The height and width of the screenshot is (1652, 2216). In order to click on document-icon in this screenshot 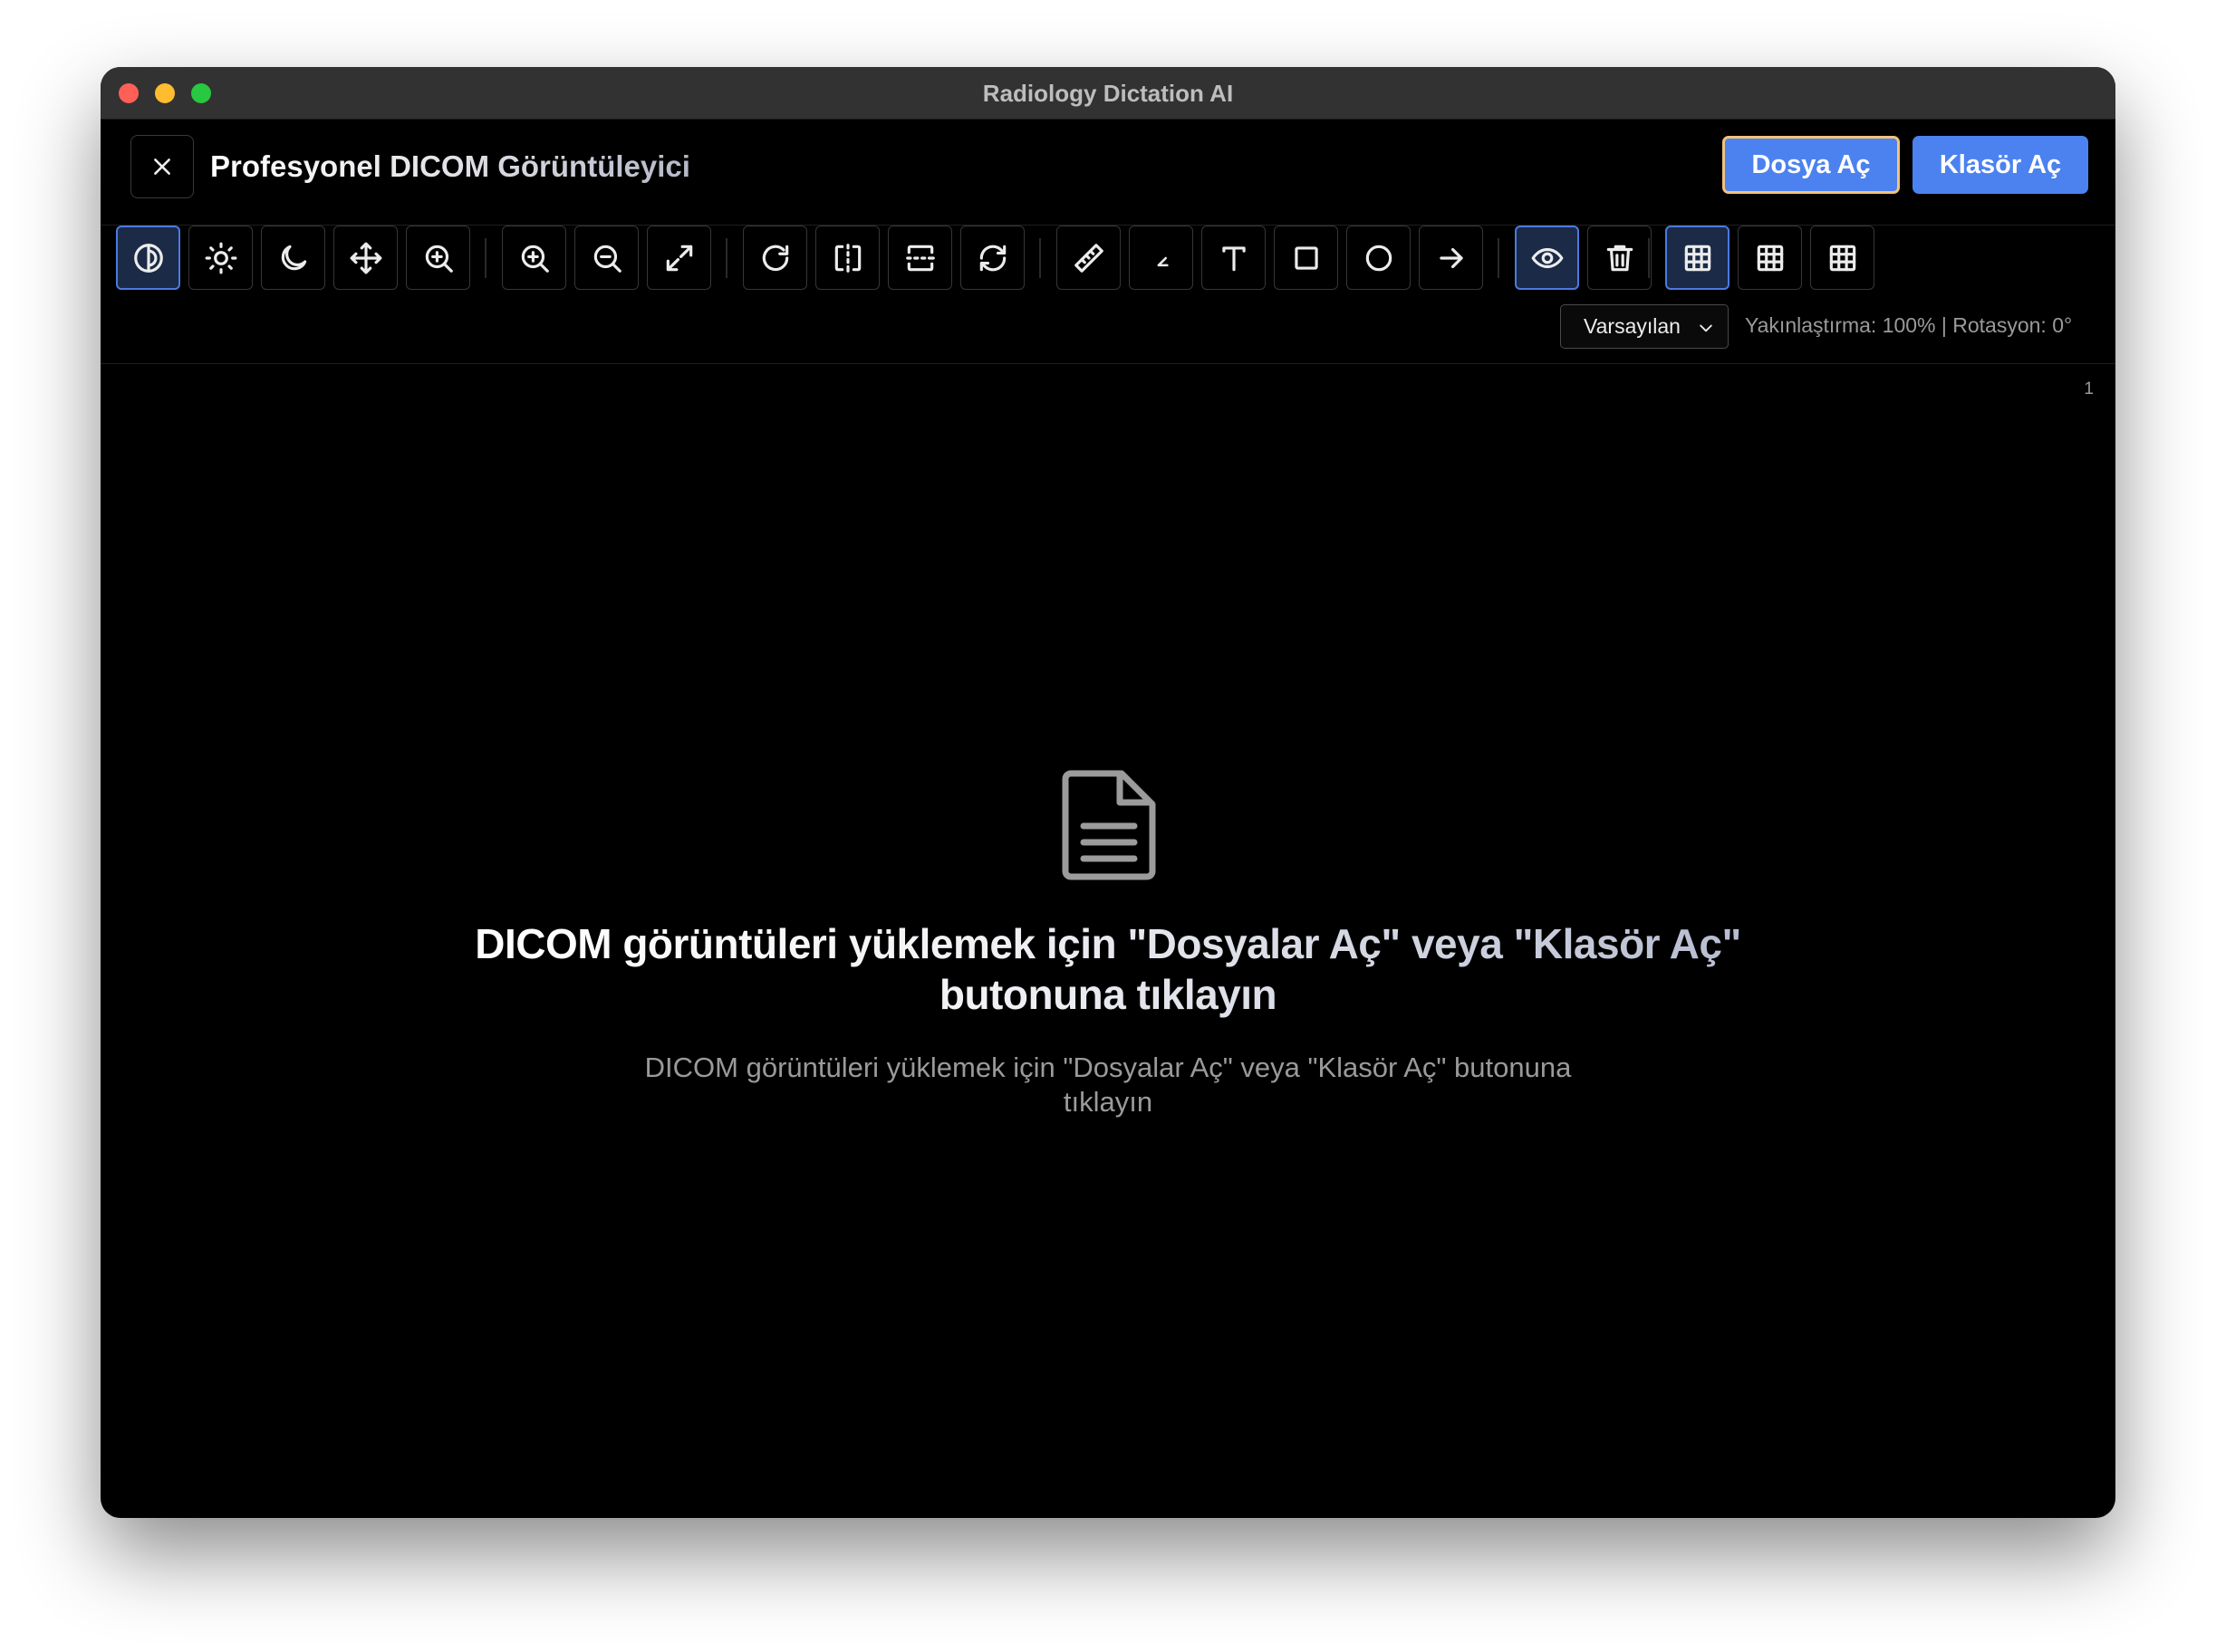, I will do `click(1109, 825)`.